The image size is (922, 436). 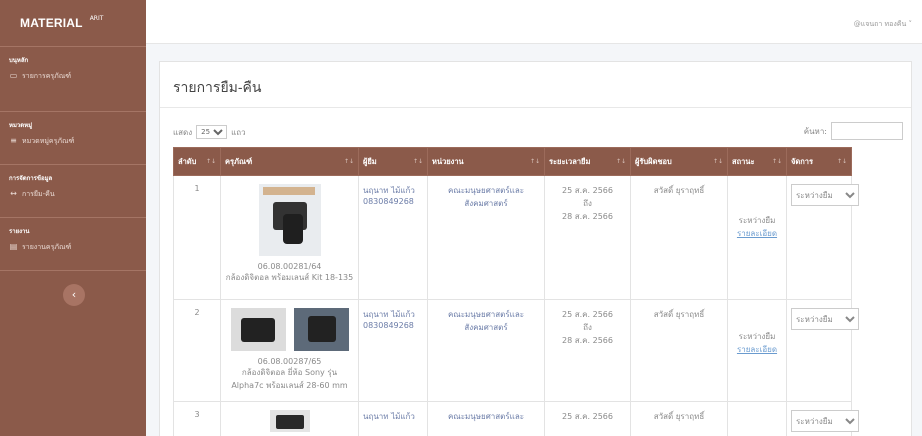 What do you see at coordinates (77, 141) in the screenshot?
I see `sidebar-item-category: ≡ หมวดหมู่ครุภัณฑ์` at bounding box center [77, 141].